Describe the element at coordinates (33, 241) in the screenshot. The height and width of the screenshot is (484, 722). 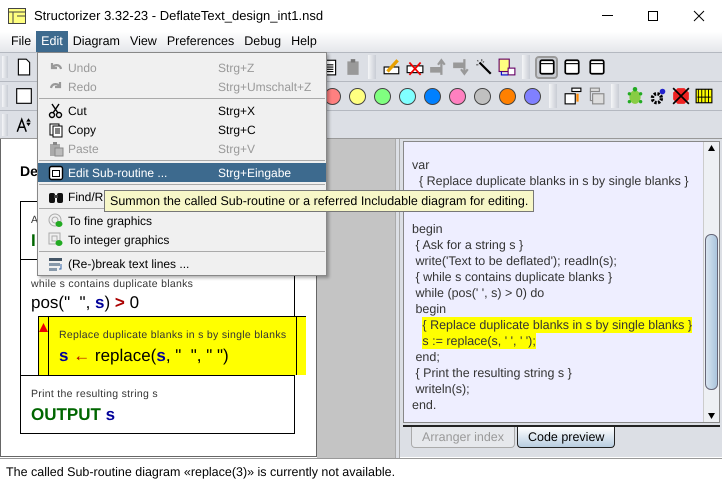
I see `instruction-text: I` at that location.